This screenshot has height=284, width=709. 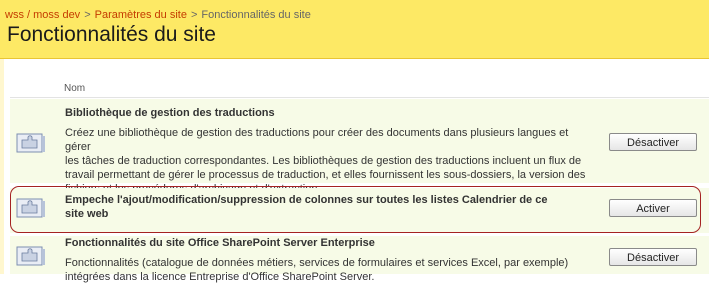 I want to click on column-header-name: Nom, so click(x=75, y=88).